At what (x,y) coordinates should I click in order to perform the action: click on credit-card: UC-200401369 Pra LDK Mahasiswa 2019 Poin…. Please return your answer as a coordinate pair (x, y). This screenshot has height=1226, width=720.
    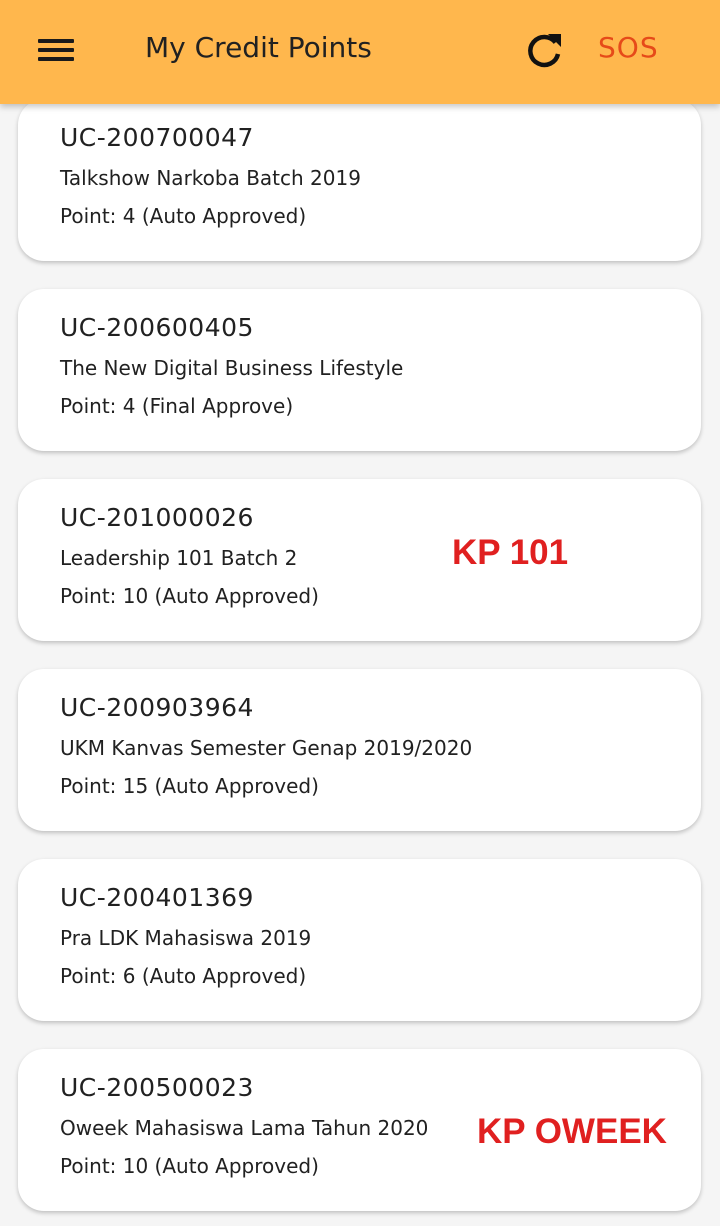
    Looking at the image, I should click on (359, 940).